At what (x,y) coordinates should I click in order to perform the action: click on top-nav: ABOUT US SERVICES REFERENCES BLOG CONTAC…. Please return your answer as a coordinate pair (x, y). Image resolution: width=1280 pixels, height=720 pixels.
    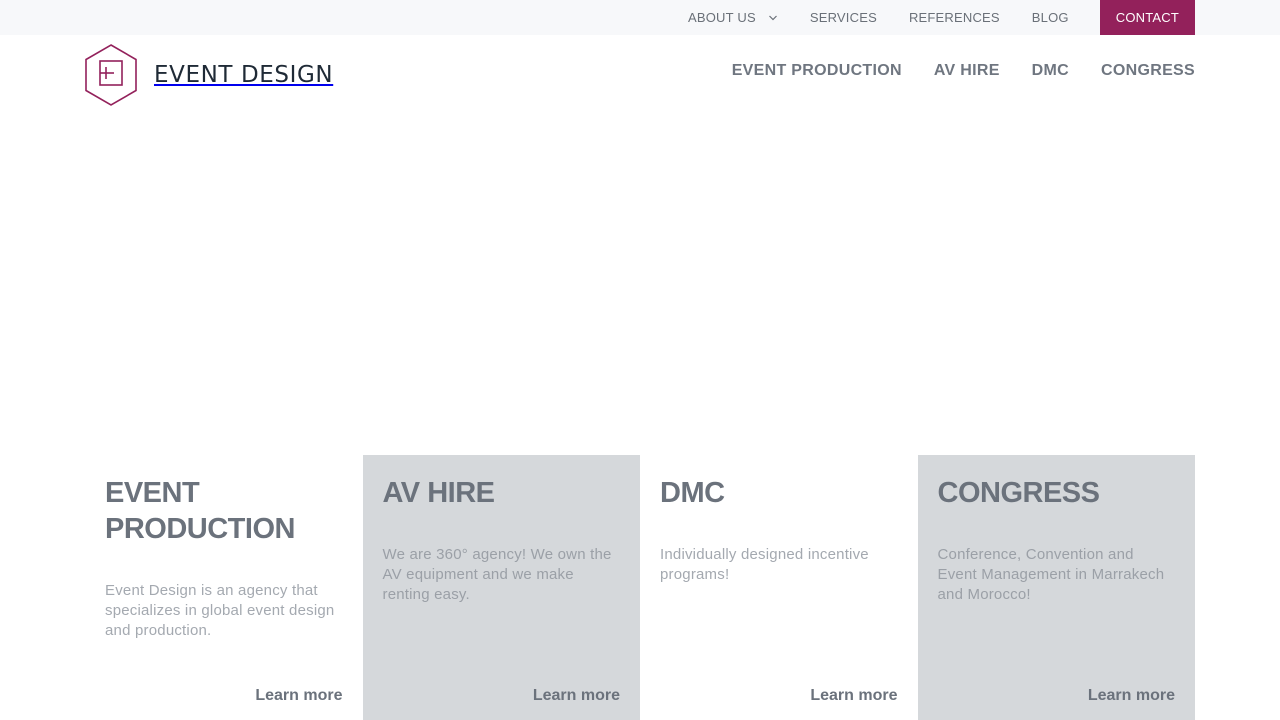
    Looking at the image, I should click on (941, 17).